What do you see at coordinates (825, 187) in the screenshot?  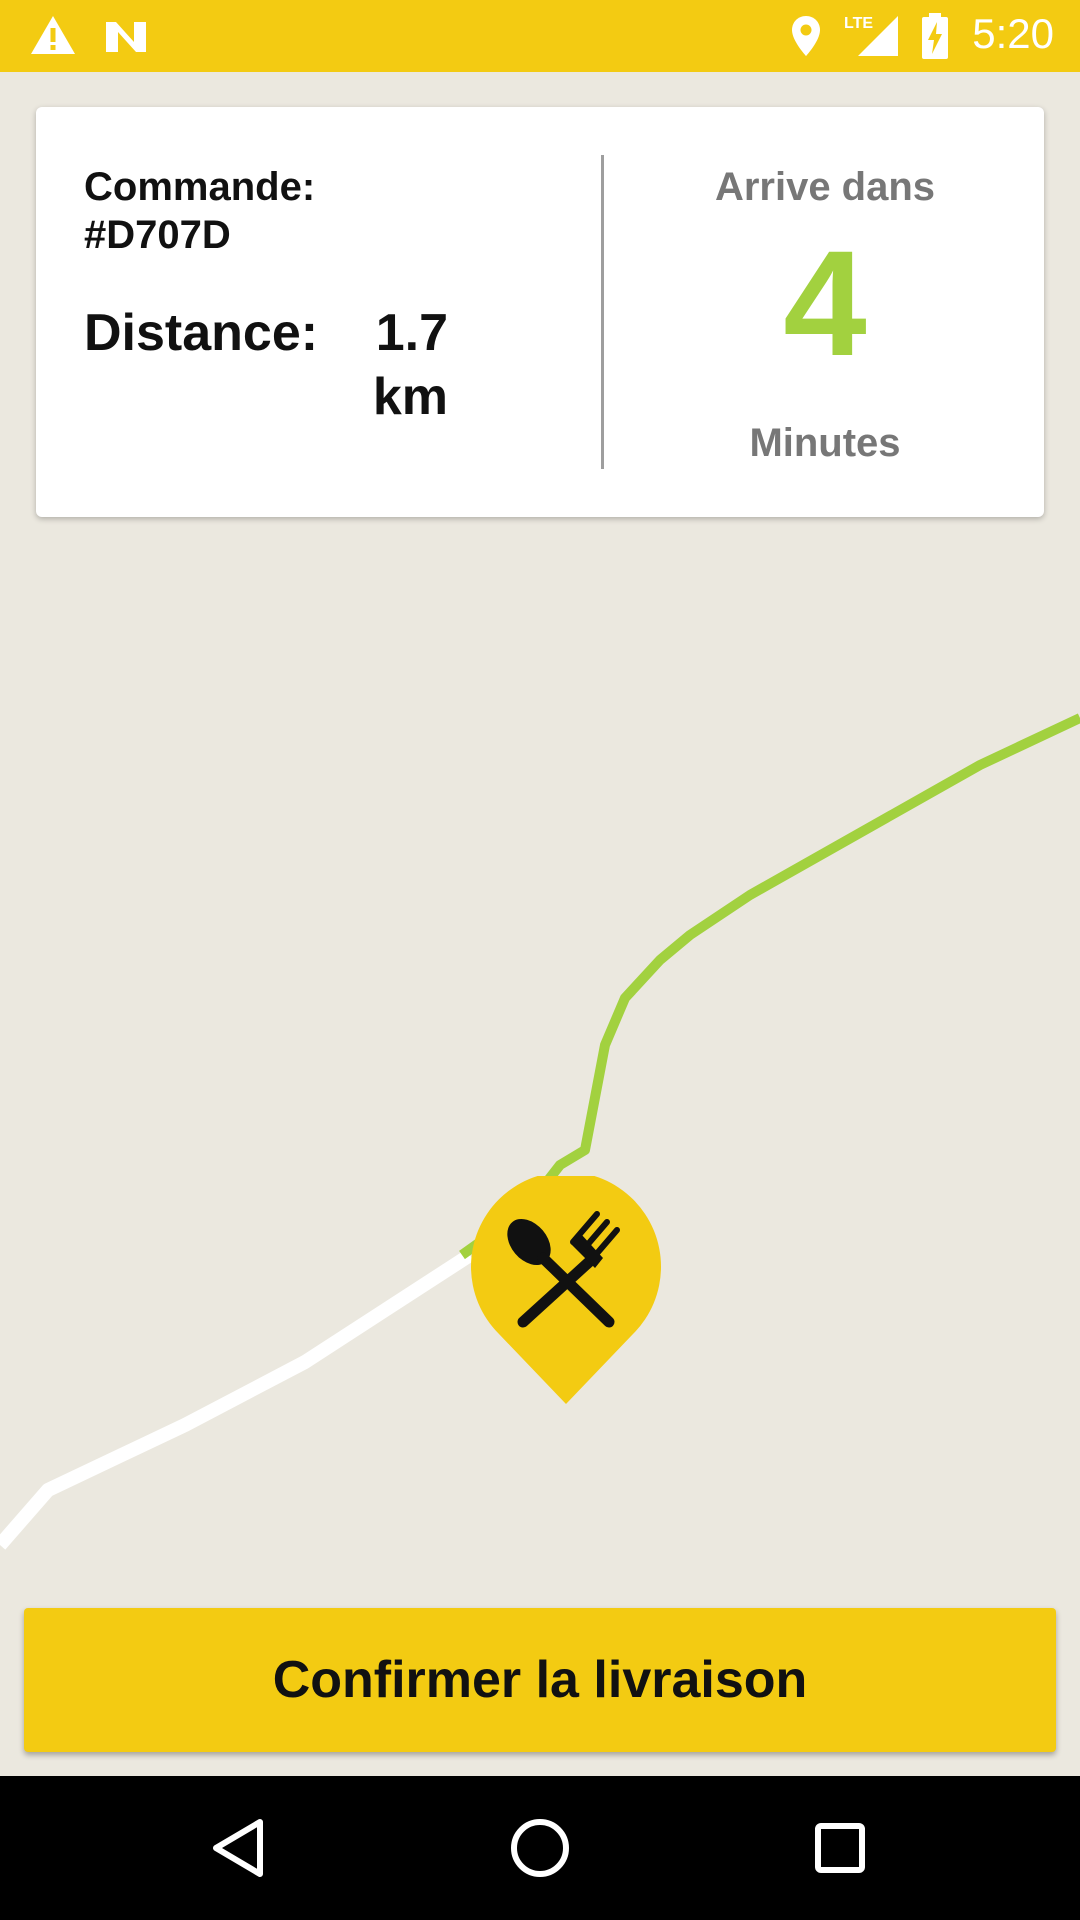 I see `arrival-label: Arrive dans` at bounding box center [825, 187].